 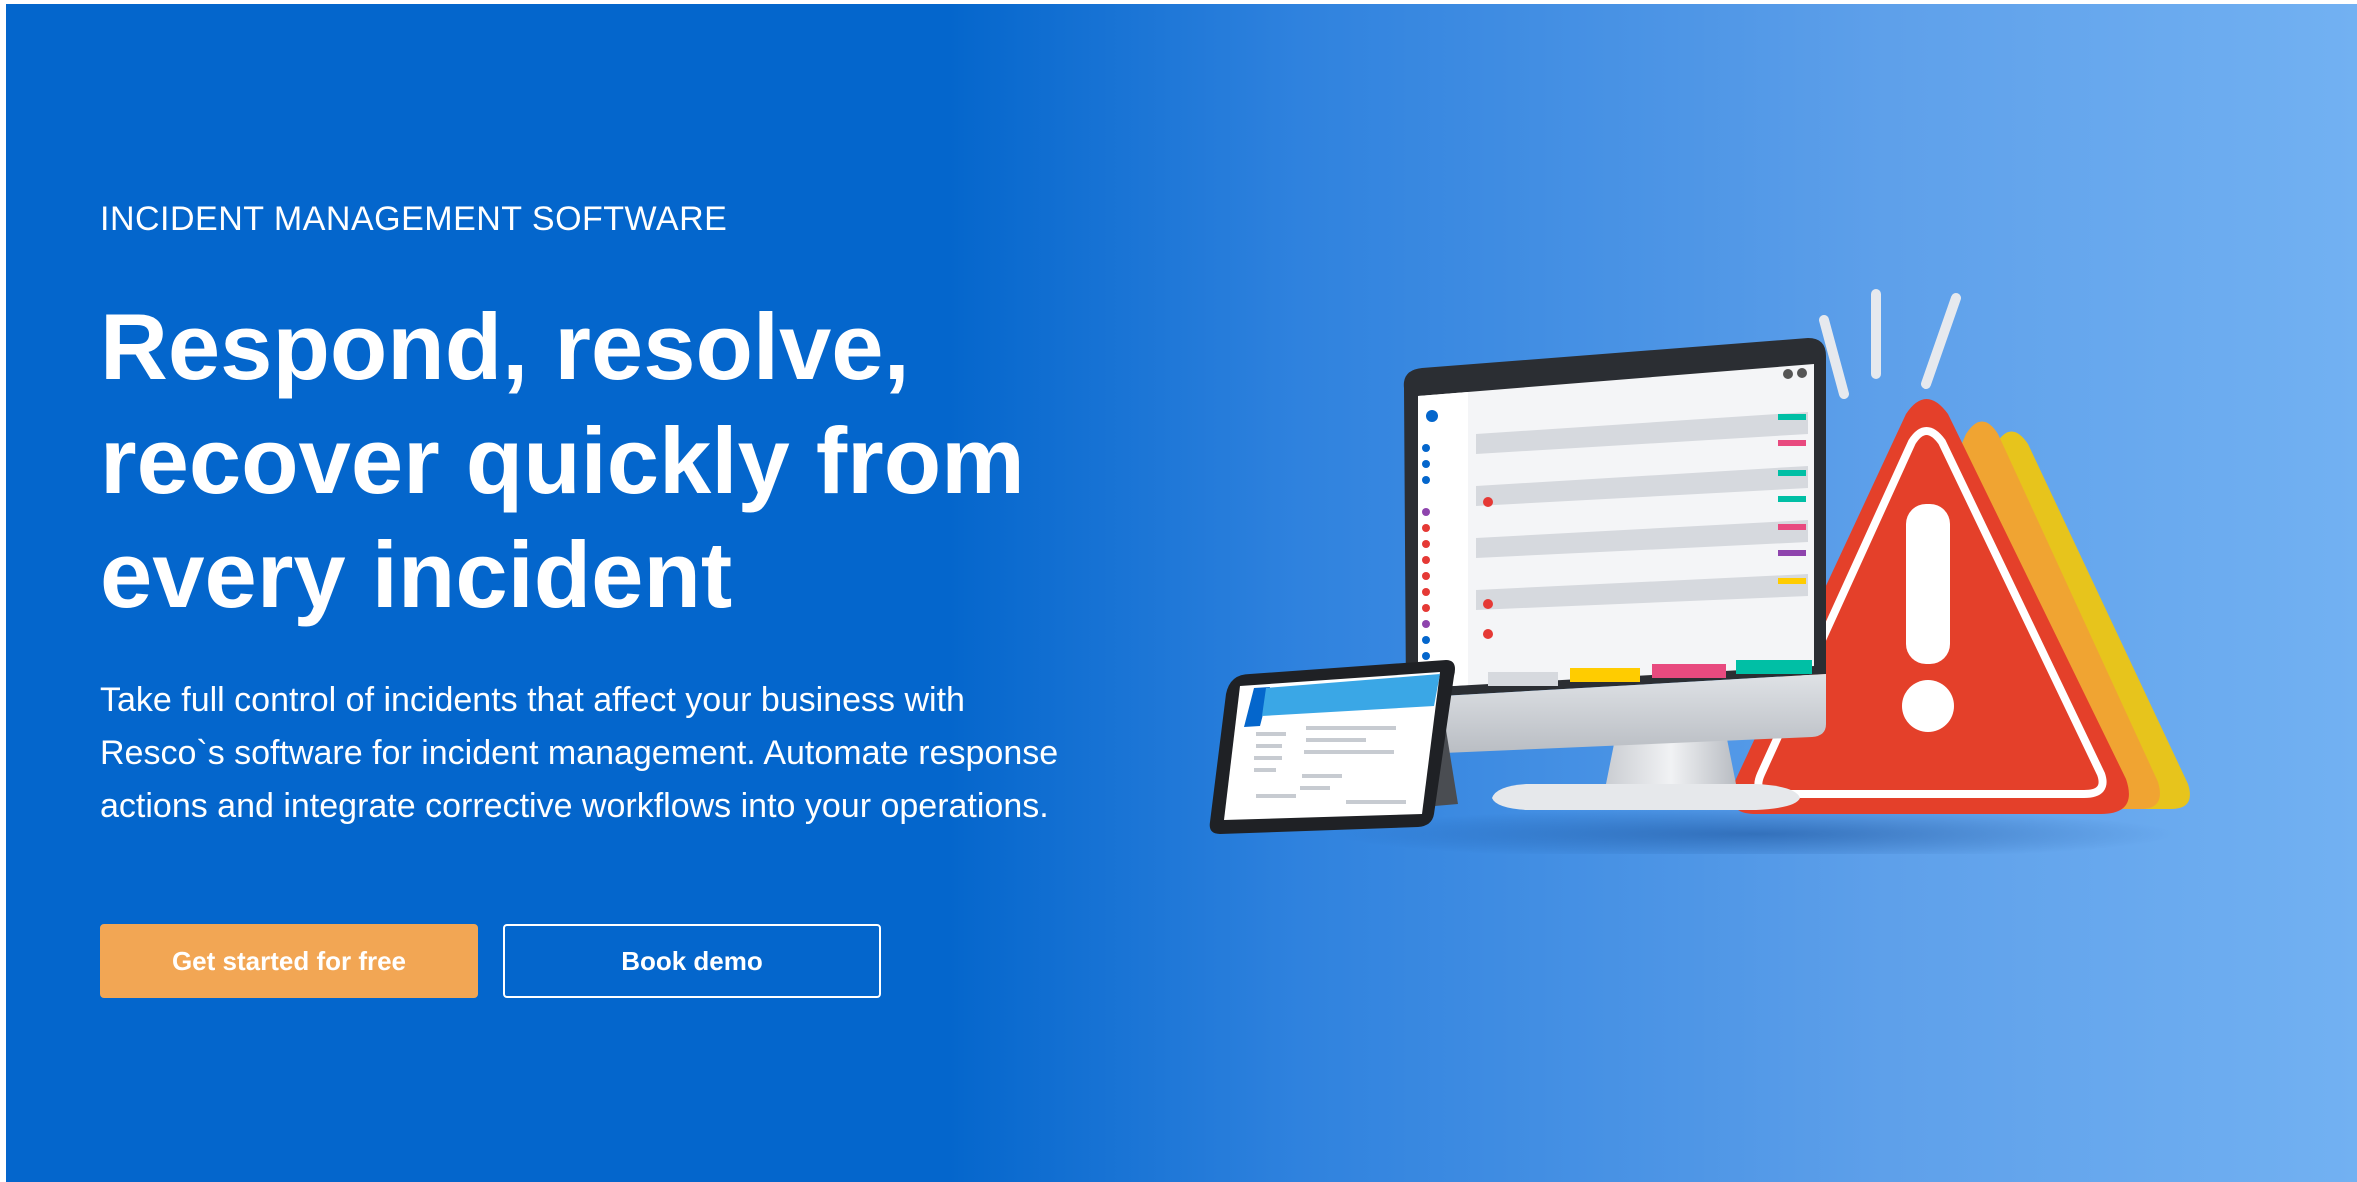 I want to click on book-demo-button: Book demo, so click(x=692, y=961).